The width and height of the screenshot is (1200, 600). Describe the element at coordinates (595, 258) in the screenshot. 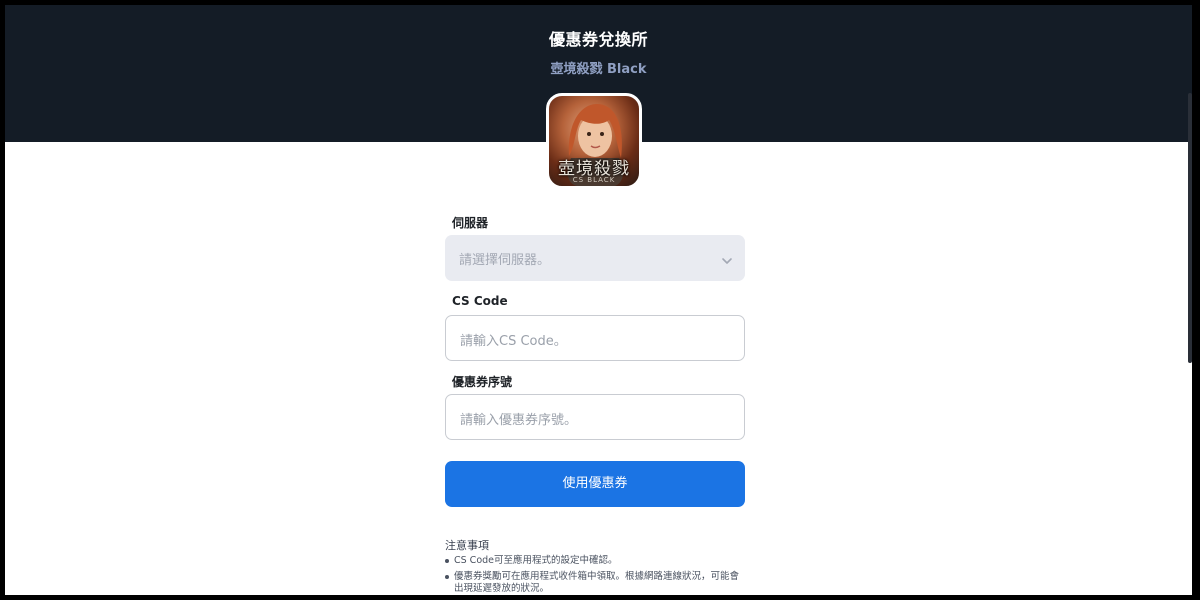

I see `server-select: 請選擇伺服器。` at that location.